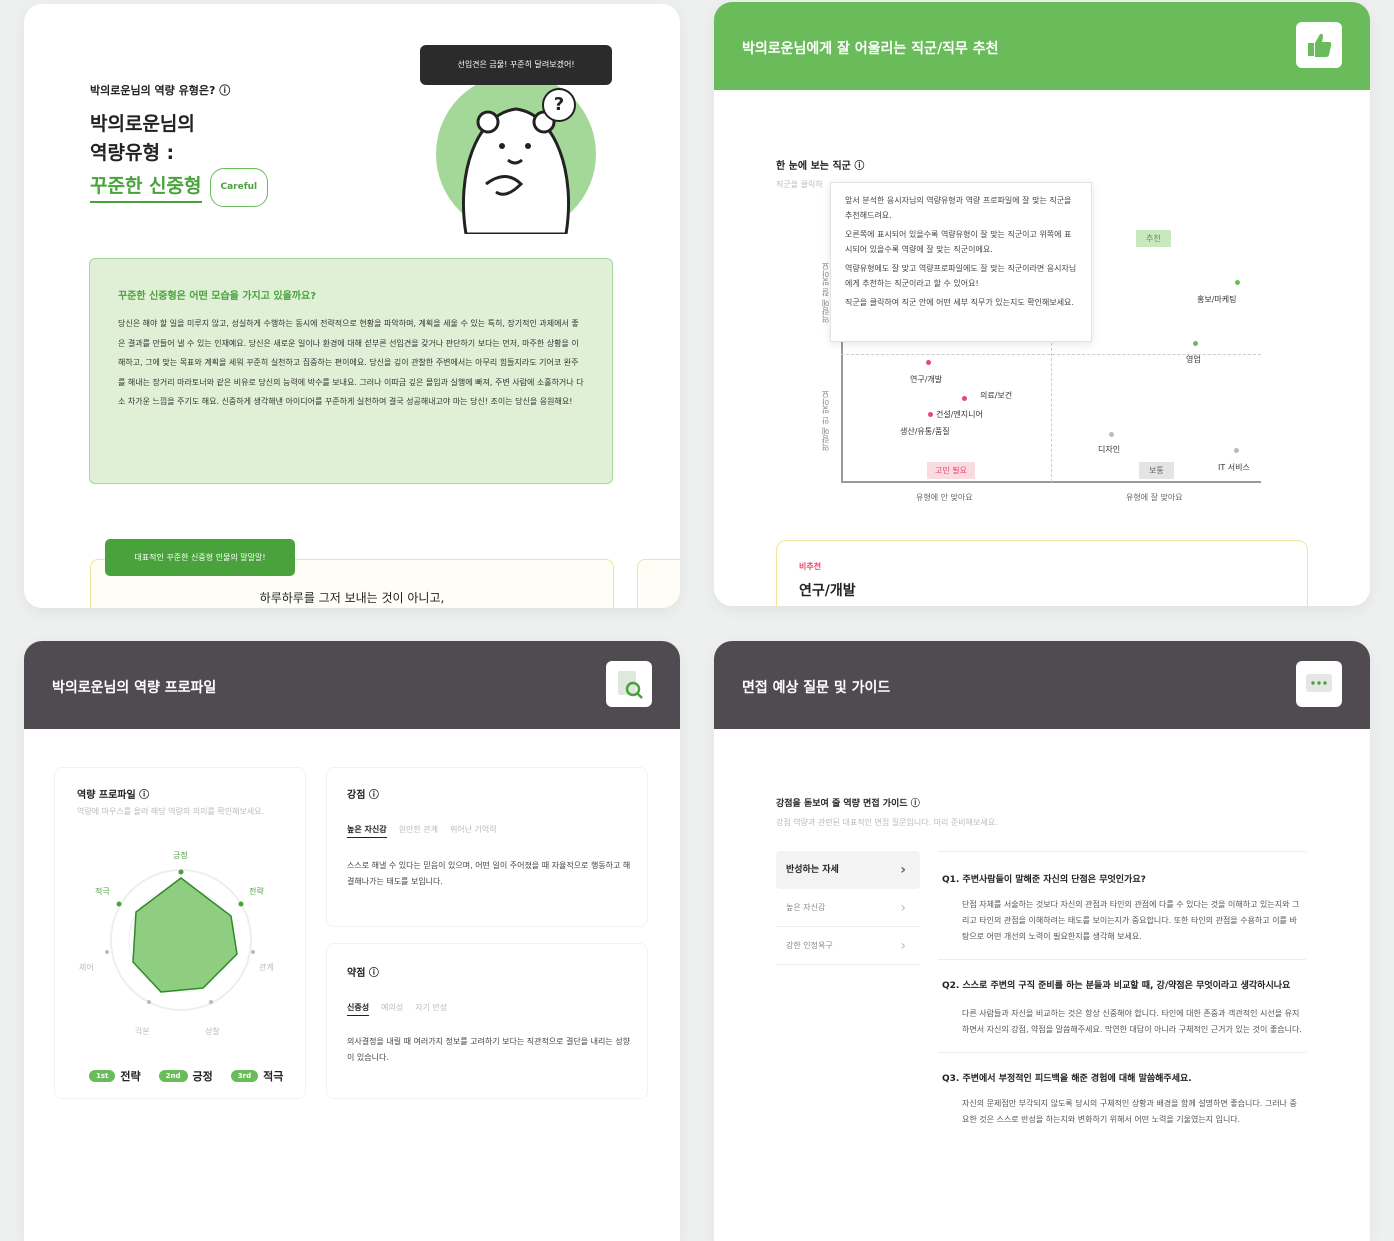  I want to click on section-subtitle: 직군을 클릭하, so click(799, 184).